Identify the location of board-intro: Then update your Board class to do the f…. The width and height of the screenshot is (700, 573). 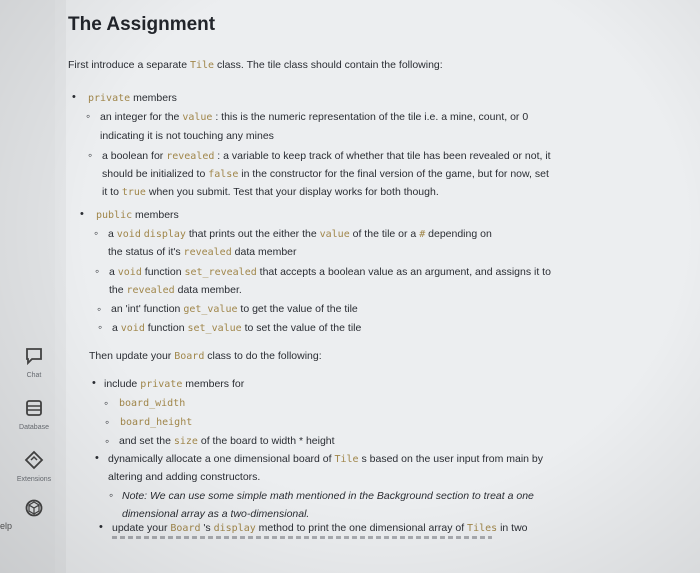
(205, 356).